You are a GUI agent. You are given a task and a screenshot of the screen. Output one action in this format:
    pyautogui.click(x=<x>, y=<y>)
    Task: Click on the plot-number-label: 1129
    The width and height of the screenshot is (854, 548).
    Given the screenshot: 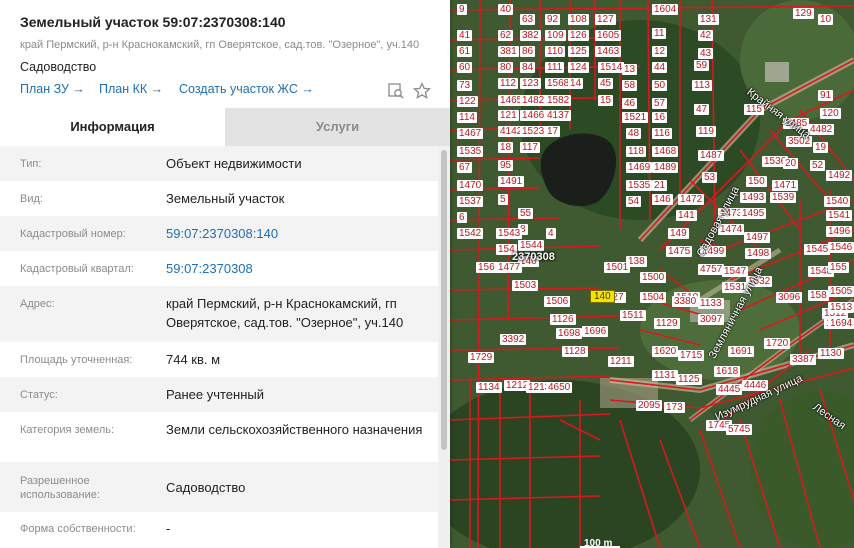 What is the action you would take?
    pyautogui.click(x=667, y=323)
    